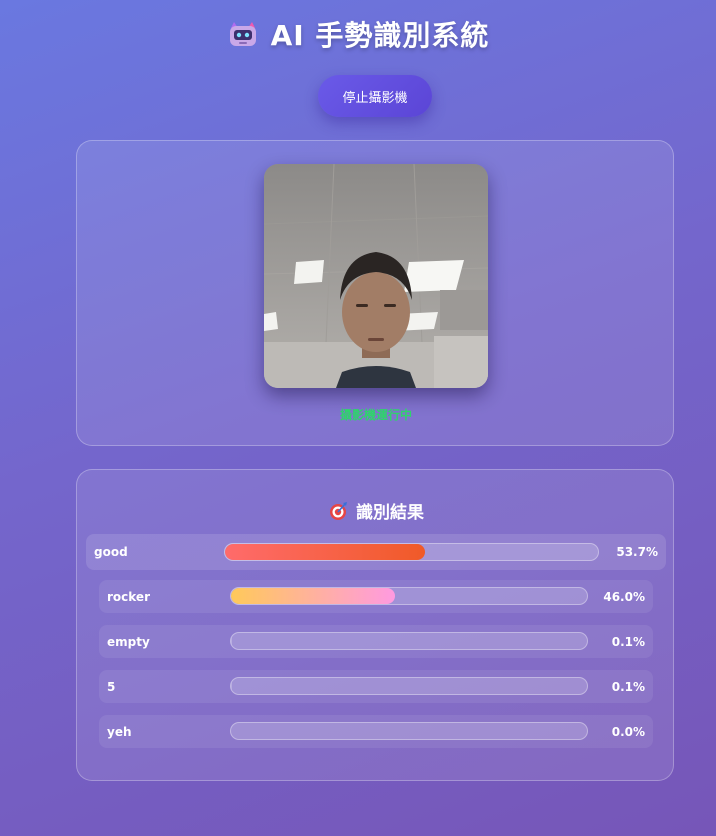  I want to click on result-row-5: 5 0.1%, so click(376, 686).